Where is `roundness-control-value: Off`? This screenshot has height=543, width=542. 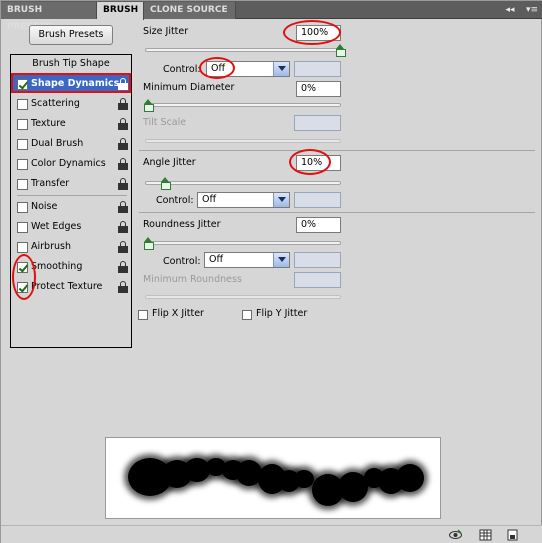 roundness-control-value: Off is located at coordinates (216, 259).